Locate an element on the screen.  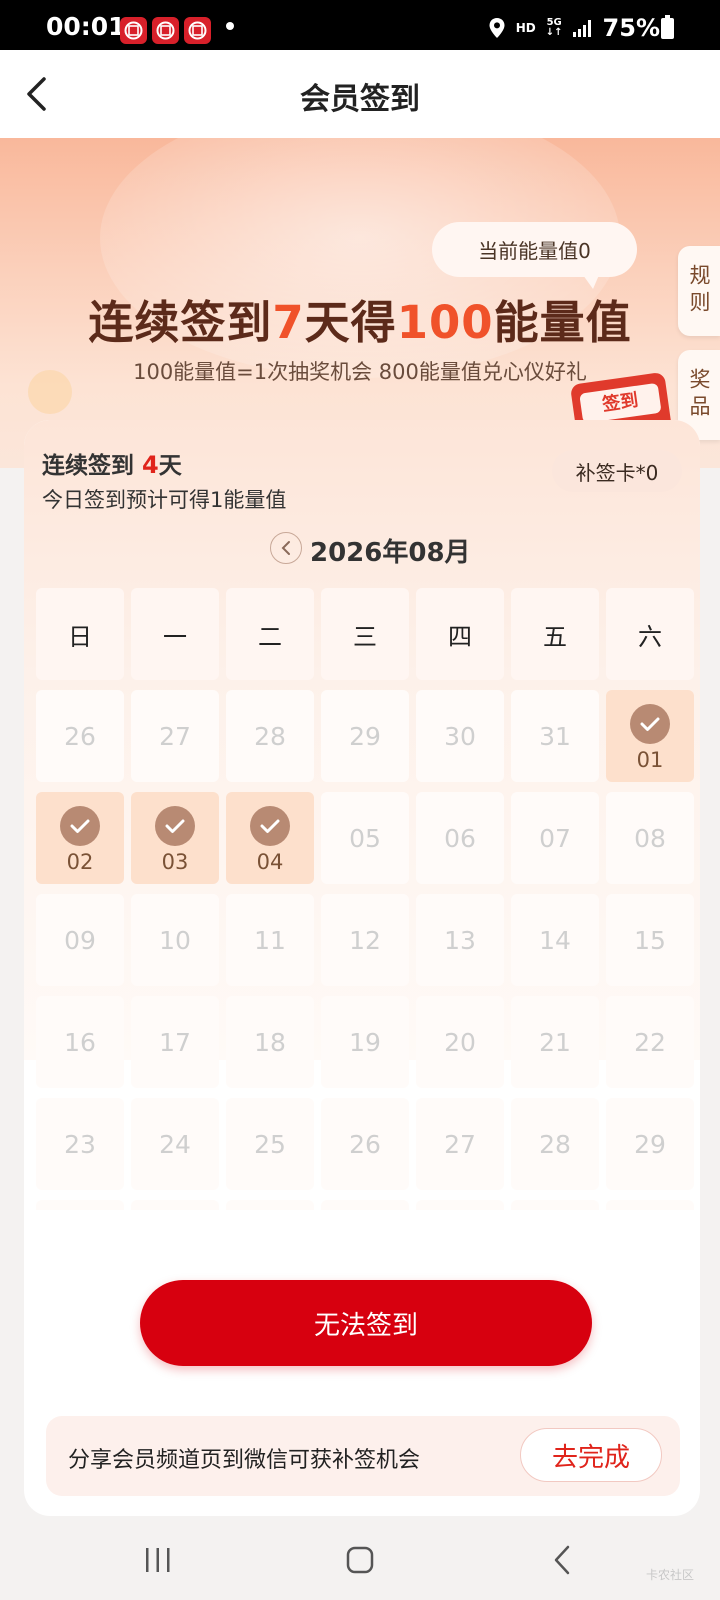
battery-icon is located at coordinates (667, 27).